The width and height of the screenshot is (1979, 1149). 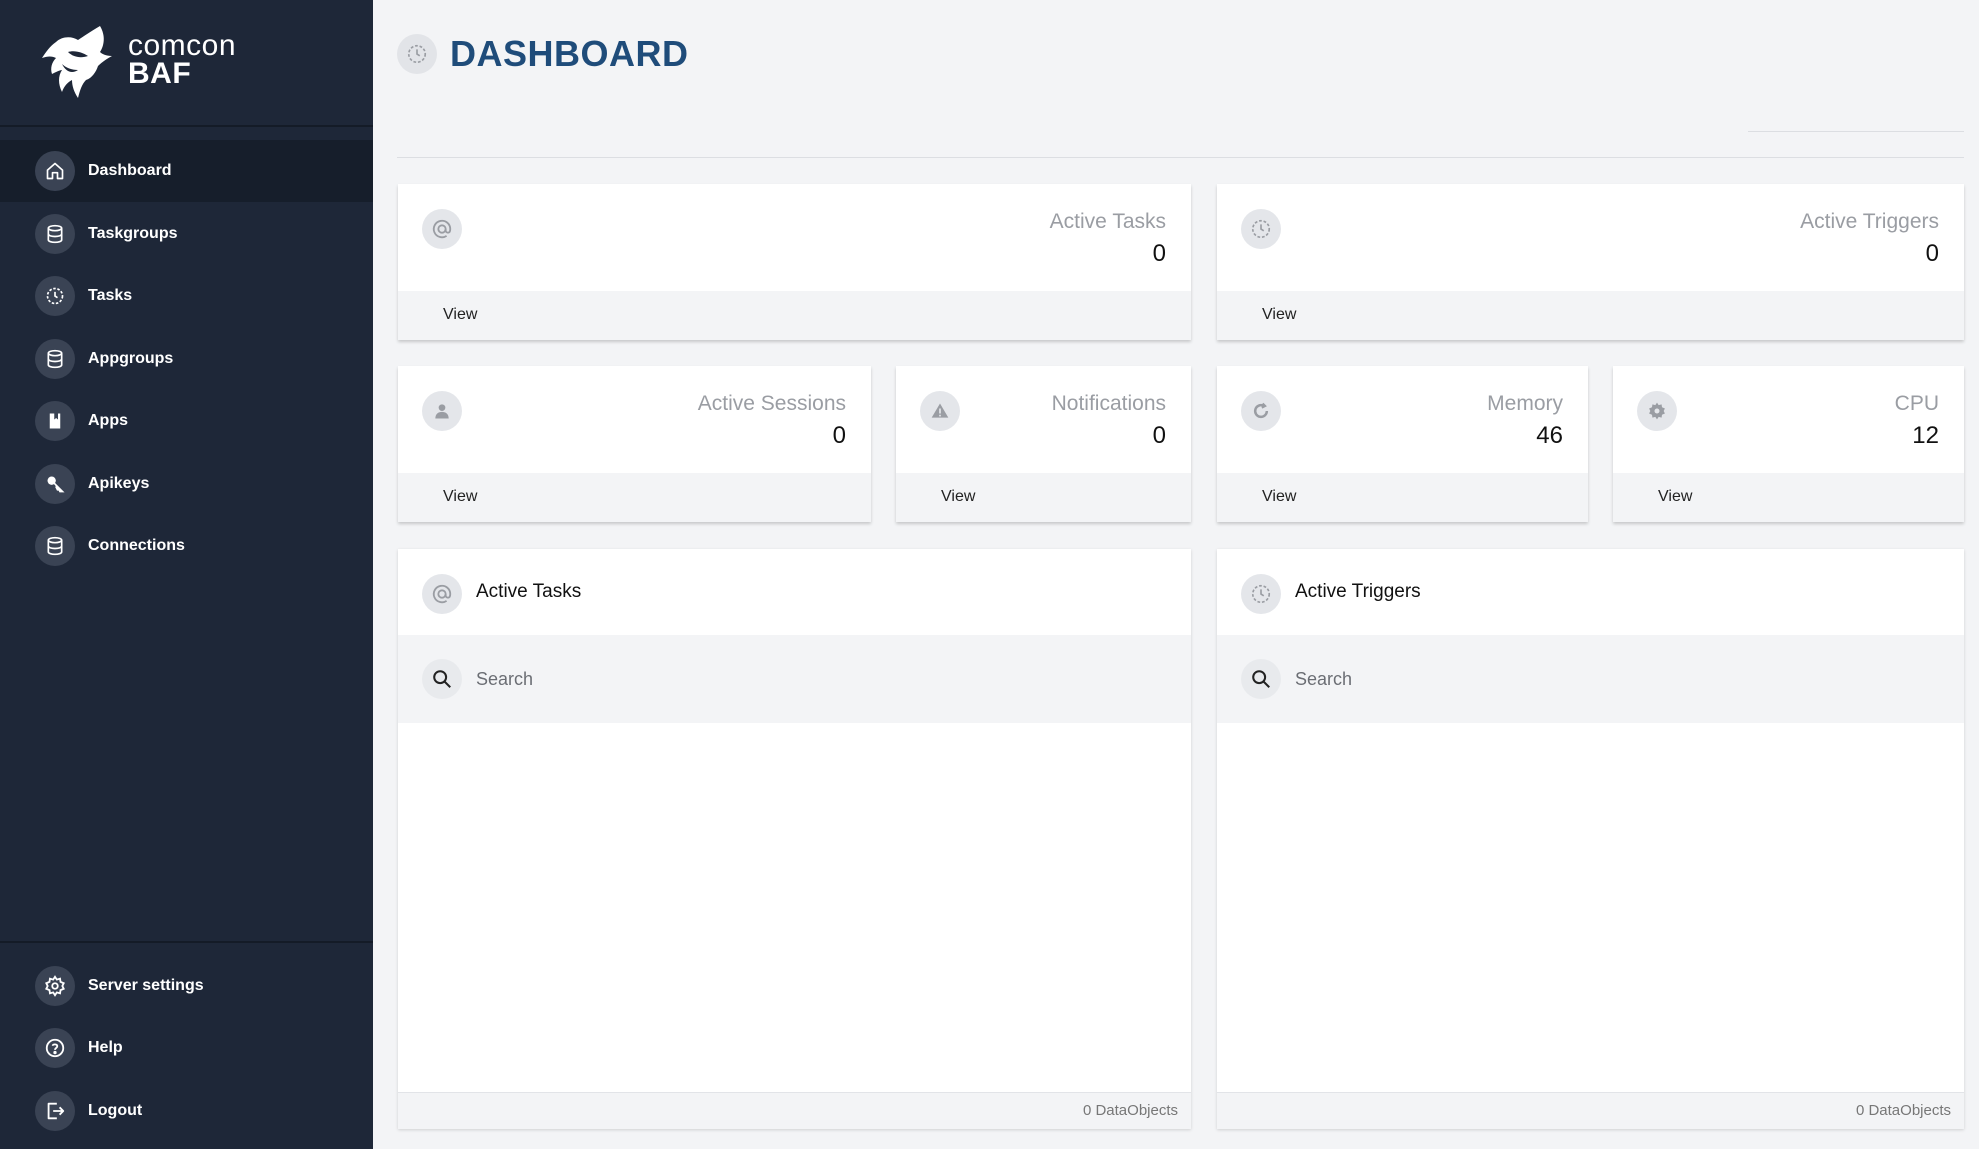 I want to click on stat-card-cpu: CPU 12 View, so click(x=1788, y=444).